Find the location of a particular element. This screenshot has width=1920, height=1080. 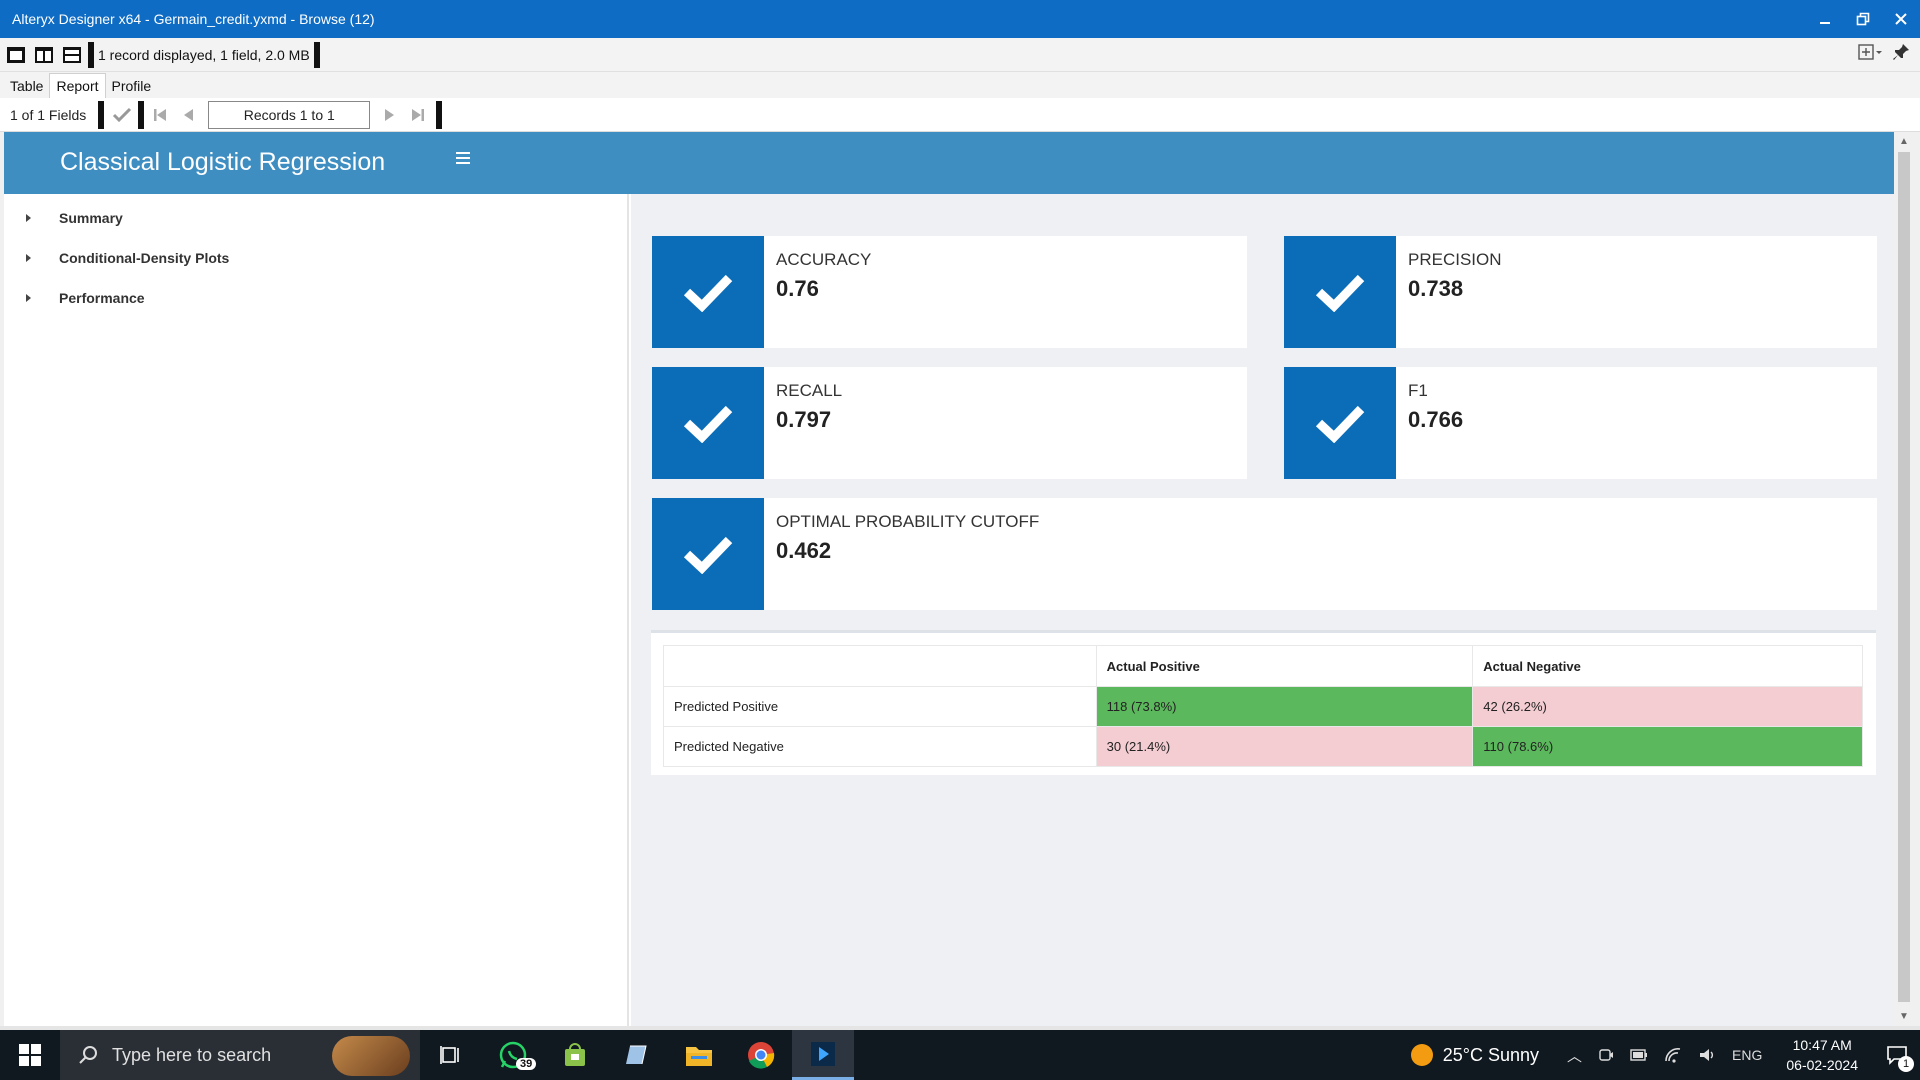

first-record-button is located at coordinates (160, 115).